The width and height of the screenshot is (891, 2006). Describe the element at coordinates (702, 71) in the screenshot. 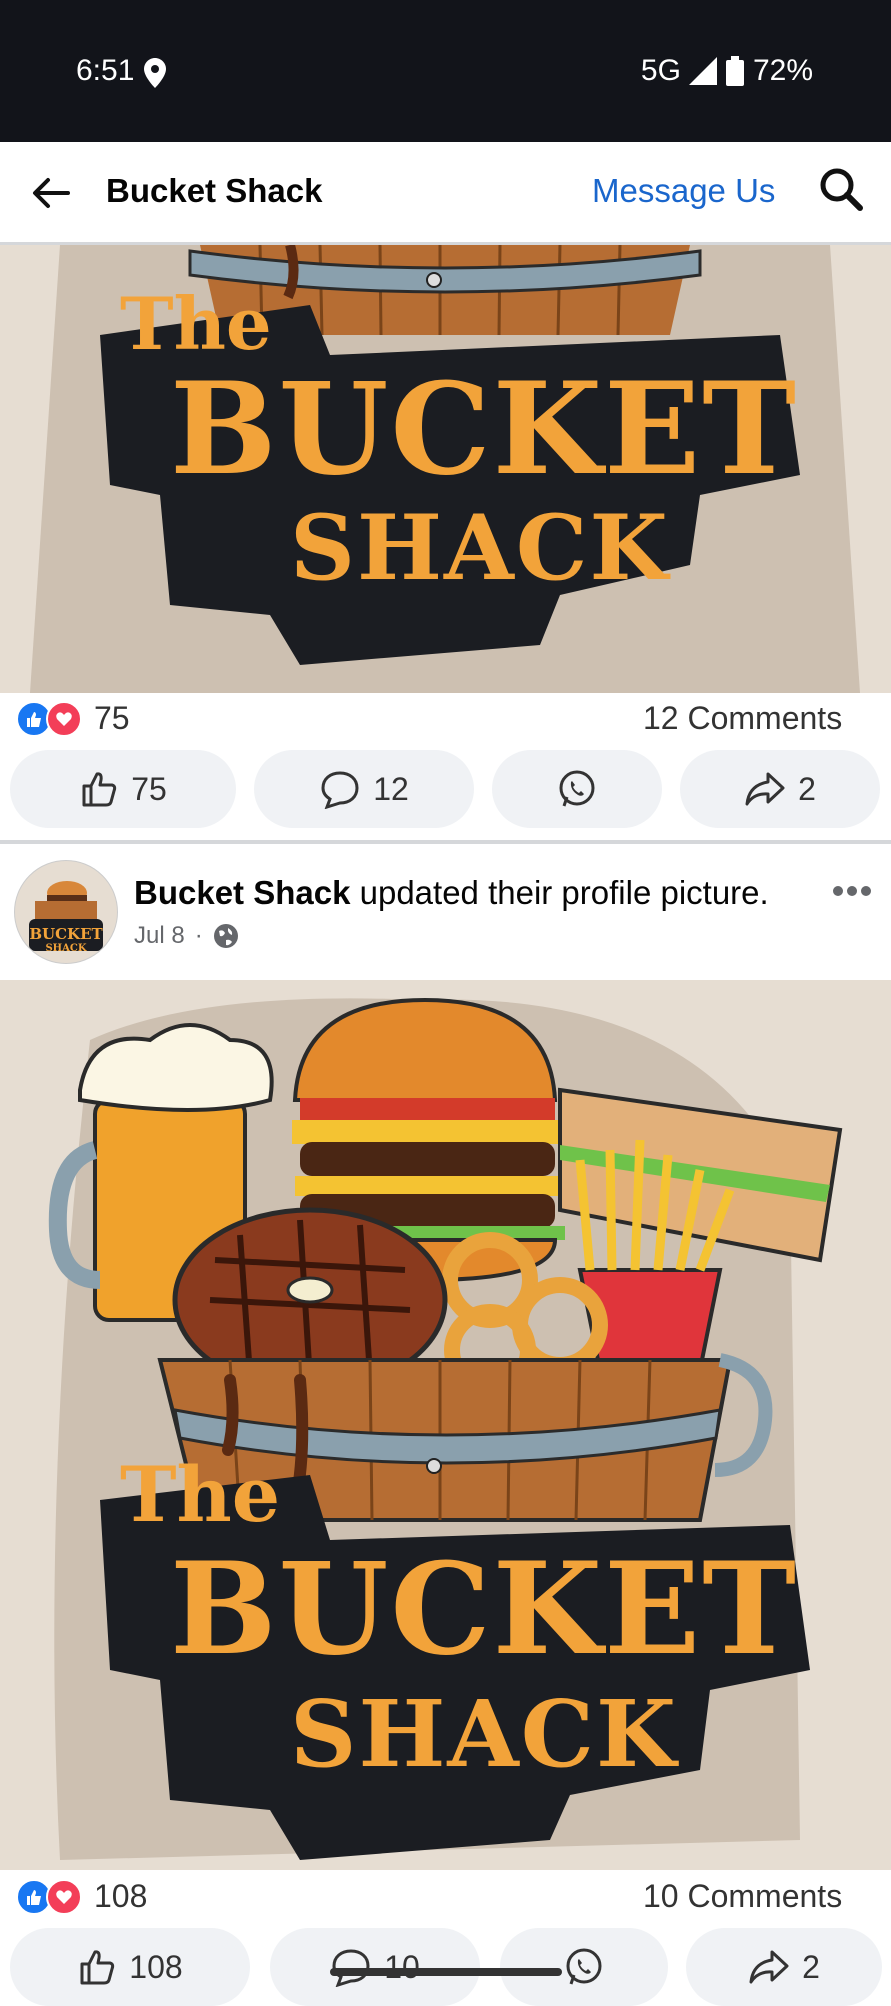

I see `signal-icon` at that location.